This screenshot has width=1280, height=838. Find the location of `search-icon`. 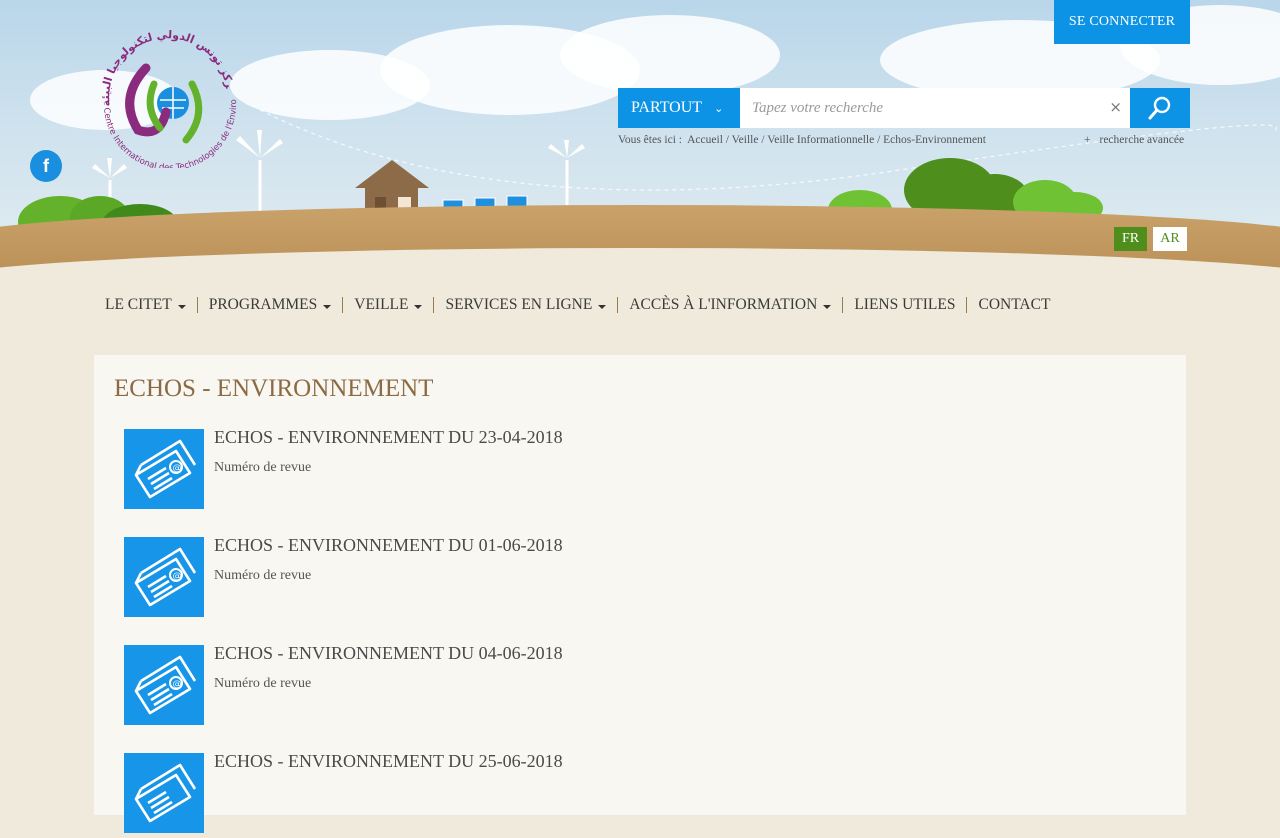

search-icon is located at coordinates (1159, 108).